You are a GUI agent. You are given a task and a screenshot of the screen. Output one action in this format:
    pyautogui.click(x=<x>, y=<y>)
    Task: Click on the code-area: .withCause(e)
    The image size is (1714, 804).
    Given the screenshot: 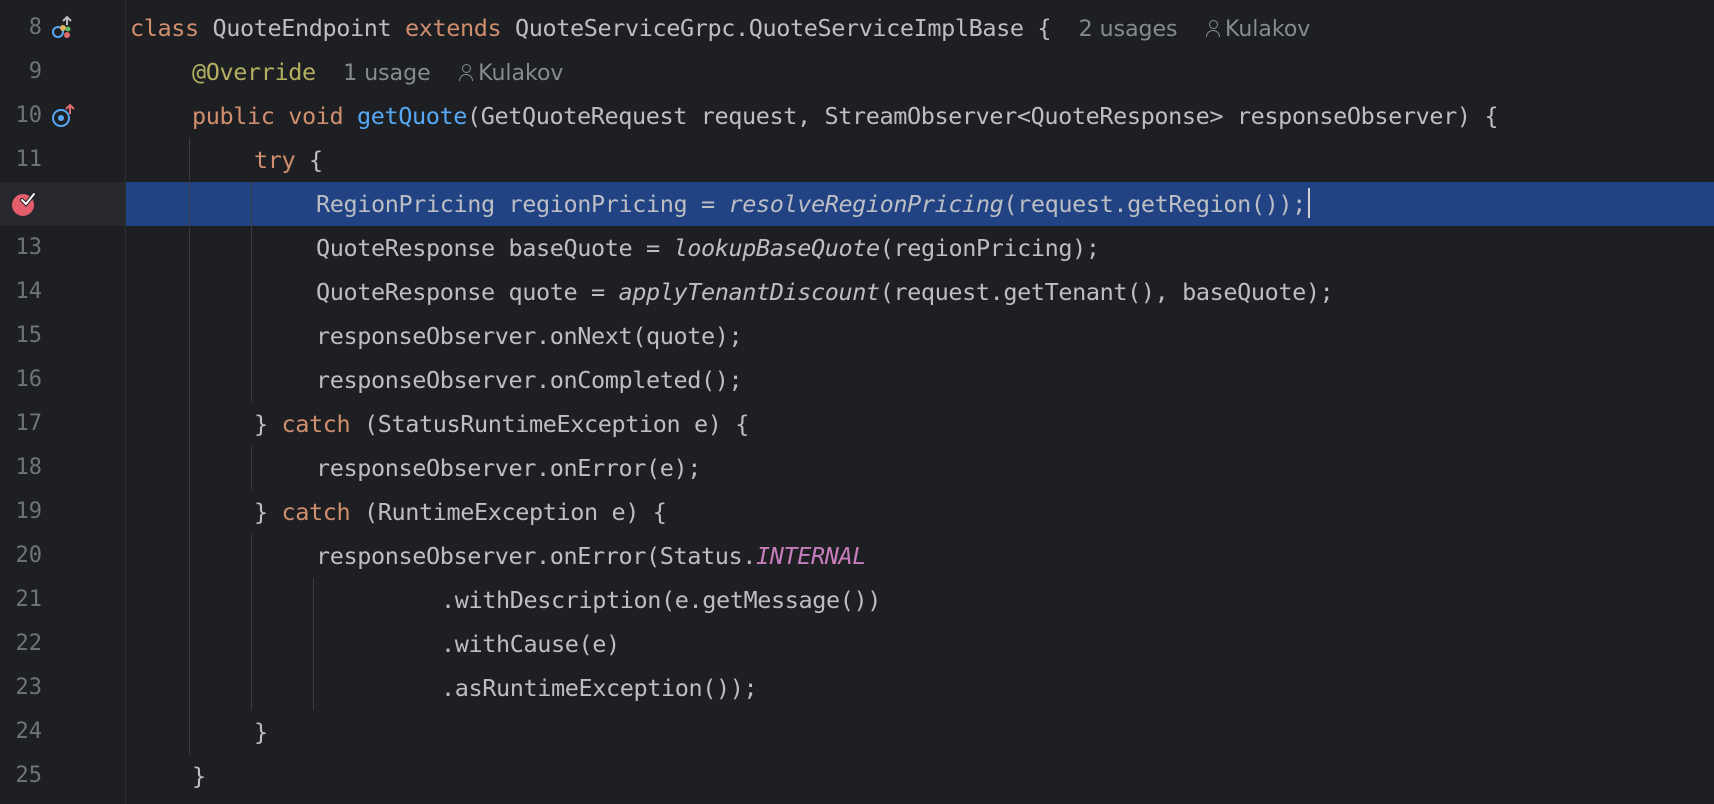 What is the action you would take?
    pyautogui.click(x=920, y=644)
    